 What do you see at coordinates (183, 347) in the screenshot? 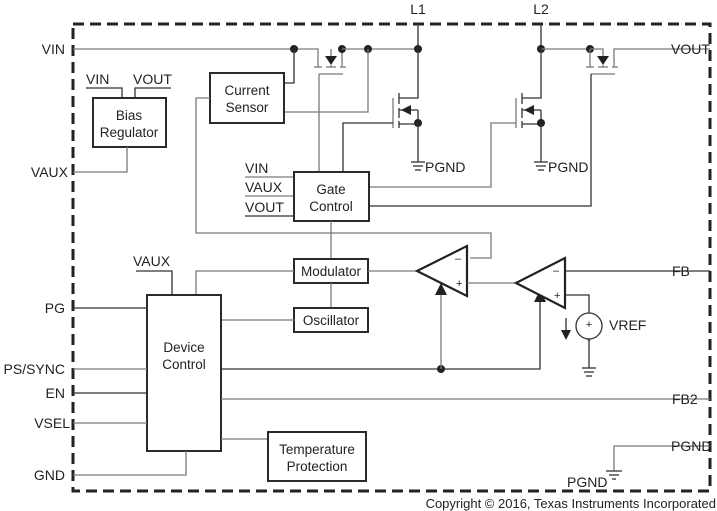
I see `device-control-label-1: Device` at bounding box center [183, 347].